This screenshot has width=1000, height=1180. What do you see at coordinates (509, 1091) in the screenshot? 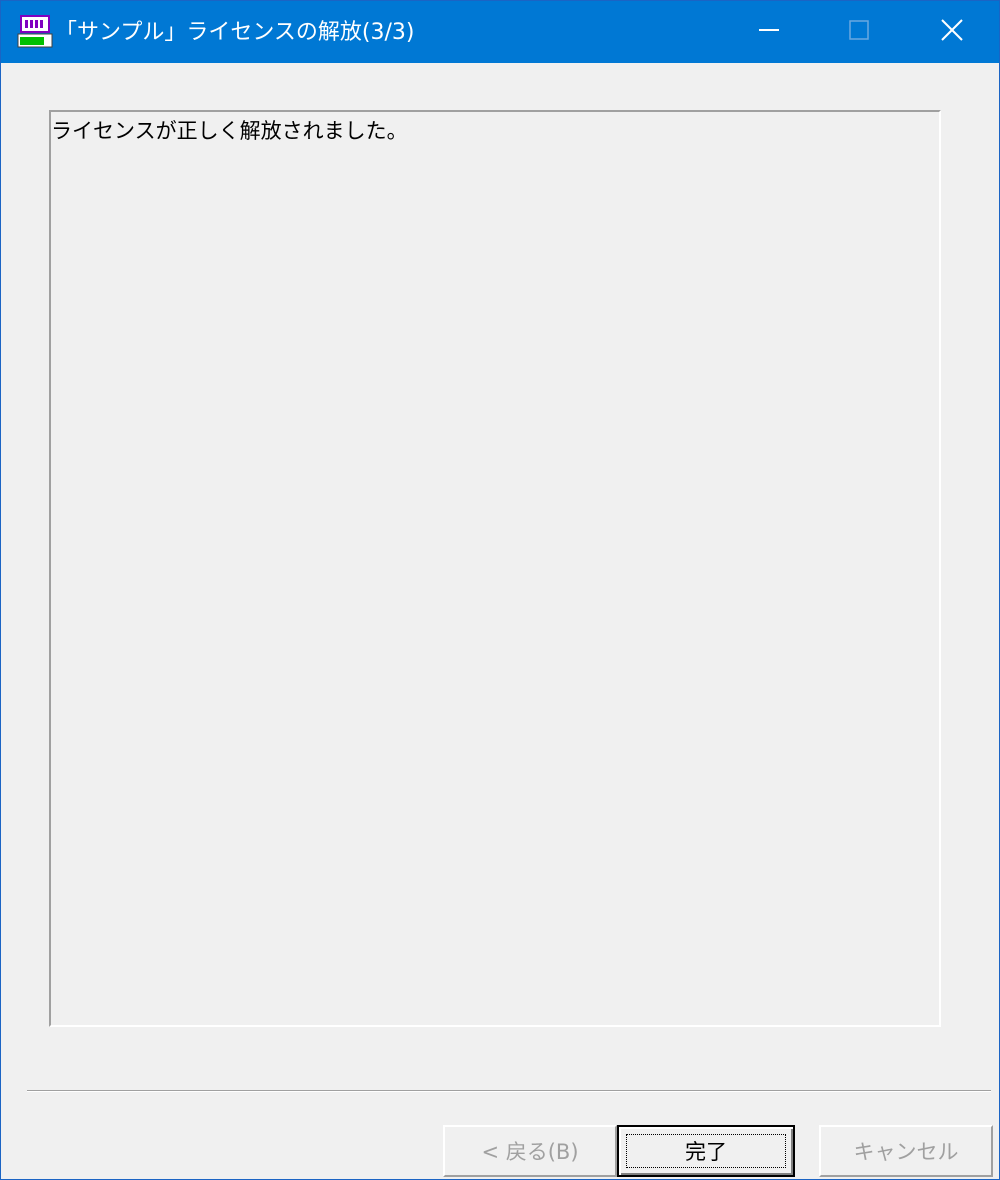
I see `footer-separator` at bounding box center [509, 1091].